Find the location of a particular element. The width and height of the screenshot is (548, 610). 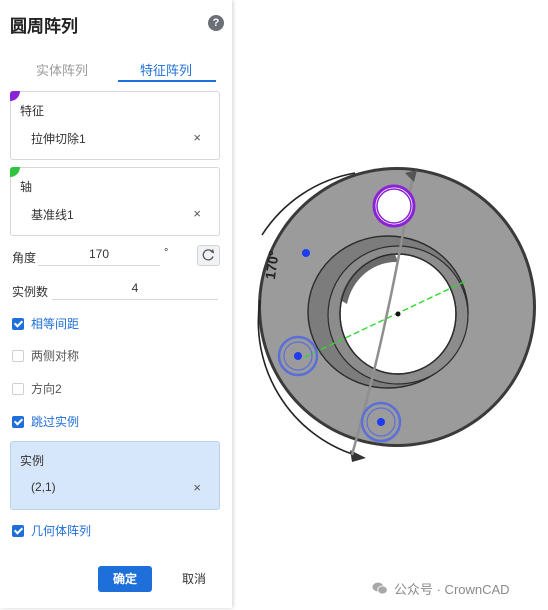

feature-clear-icon: × is located at coordinates (197, 137).